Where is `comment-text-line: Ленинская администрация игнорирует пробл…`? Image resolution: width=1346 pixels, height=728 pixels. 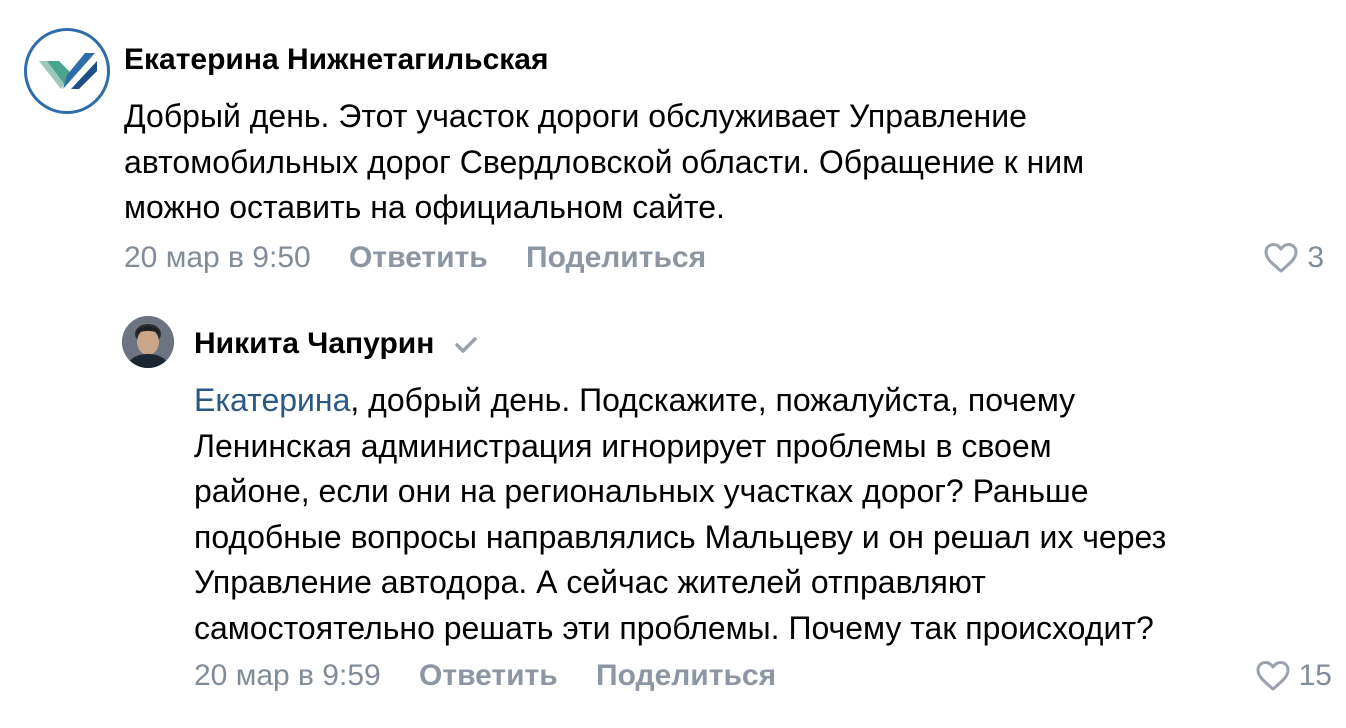
comment-text-line: Ленинская администрация игнорирует пробл… is located at coordinates (623, 445).